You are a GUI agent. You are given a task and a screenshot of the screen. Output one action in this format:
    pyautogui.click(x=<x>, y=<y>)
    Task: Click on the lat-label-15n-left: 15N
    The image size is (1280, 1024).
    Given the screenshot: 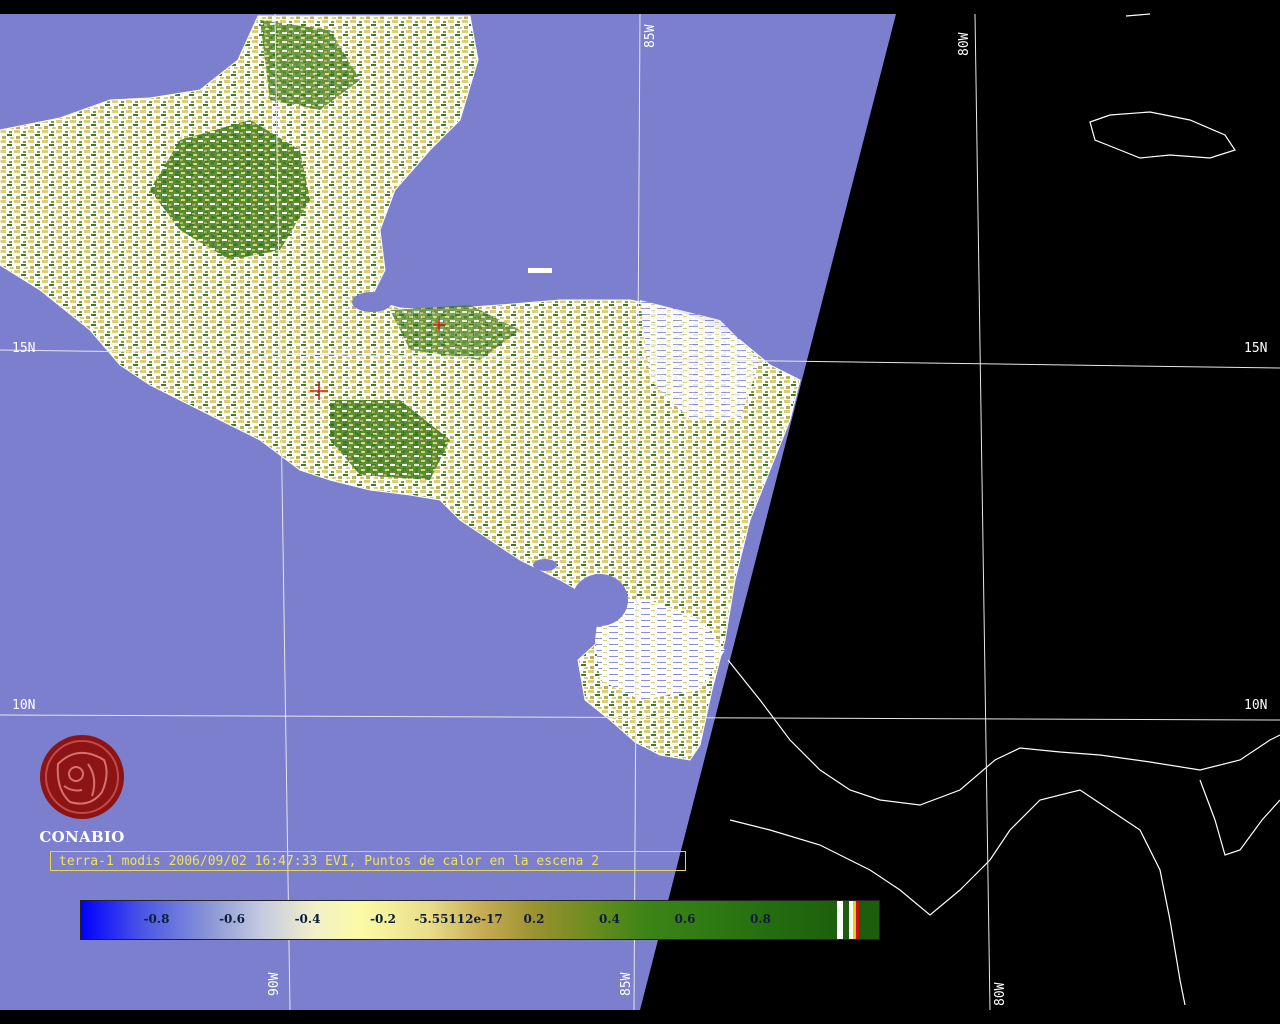 What is the action you would take?
    pyautogui.click(x=24, y=348)
    